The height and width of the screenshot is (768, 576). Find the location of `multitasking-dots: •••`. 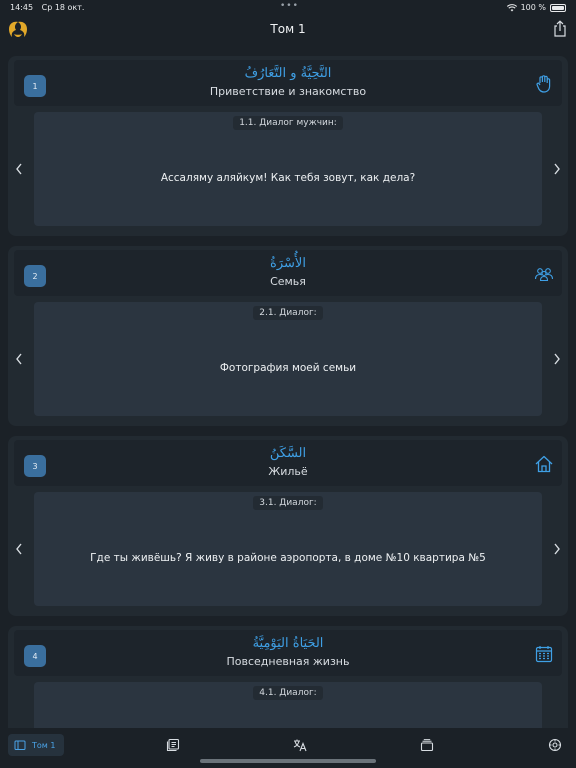

multitasking-dots: ••• is located at coordinates (289, 6).